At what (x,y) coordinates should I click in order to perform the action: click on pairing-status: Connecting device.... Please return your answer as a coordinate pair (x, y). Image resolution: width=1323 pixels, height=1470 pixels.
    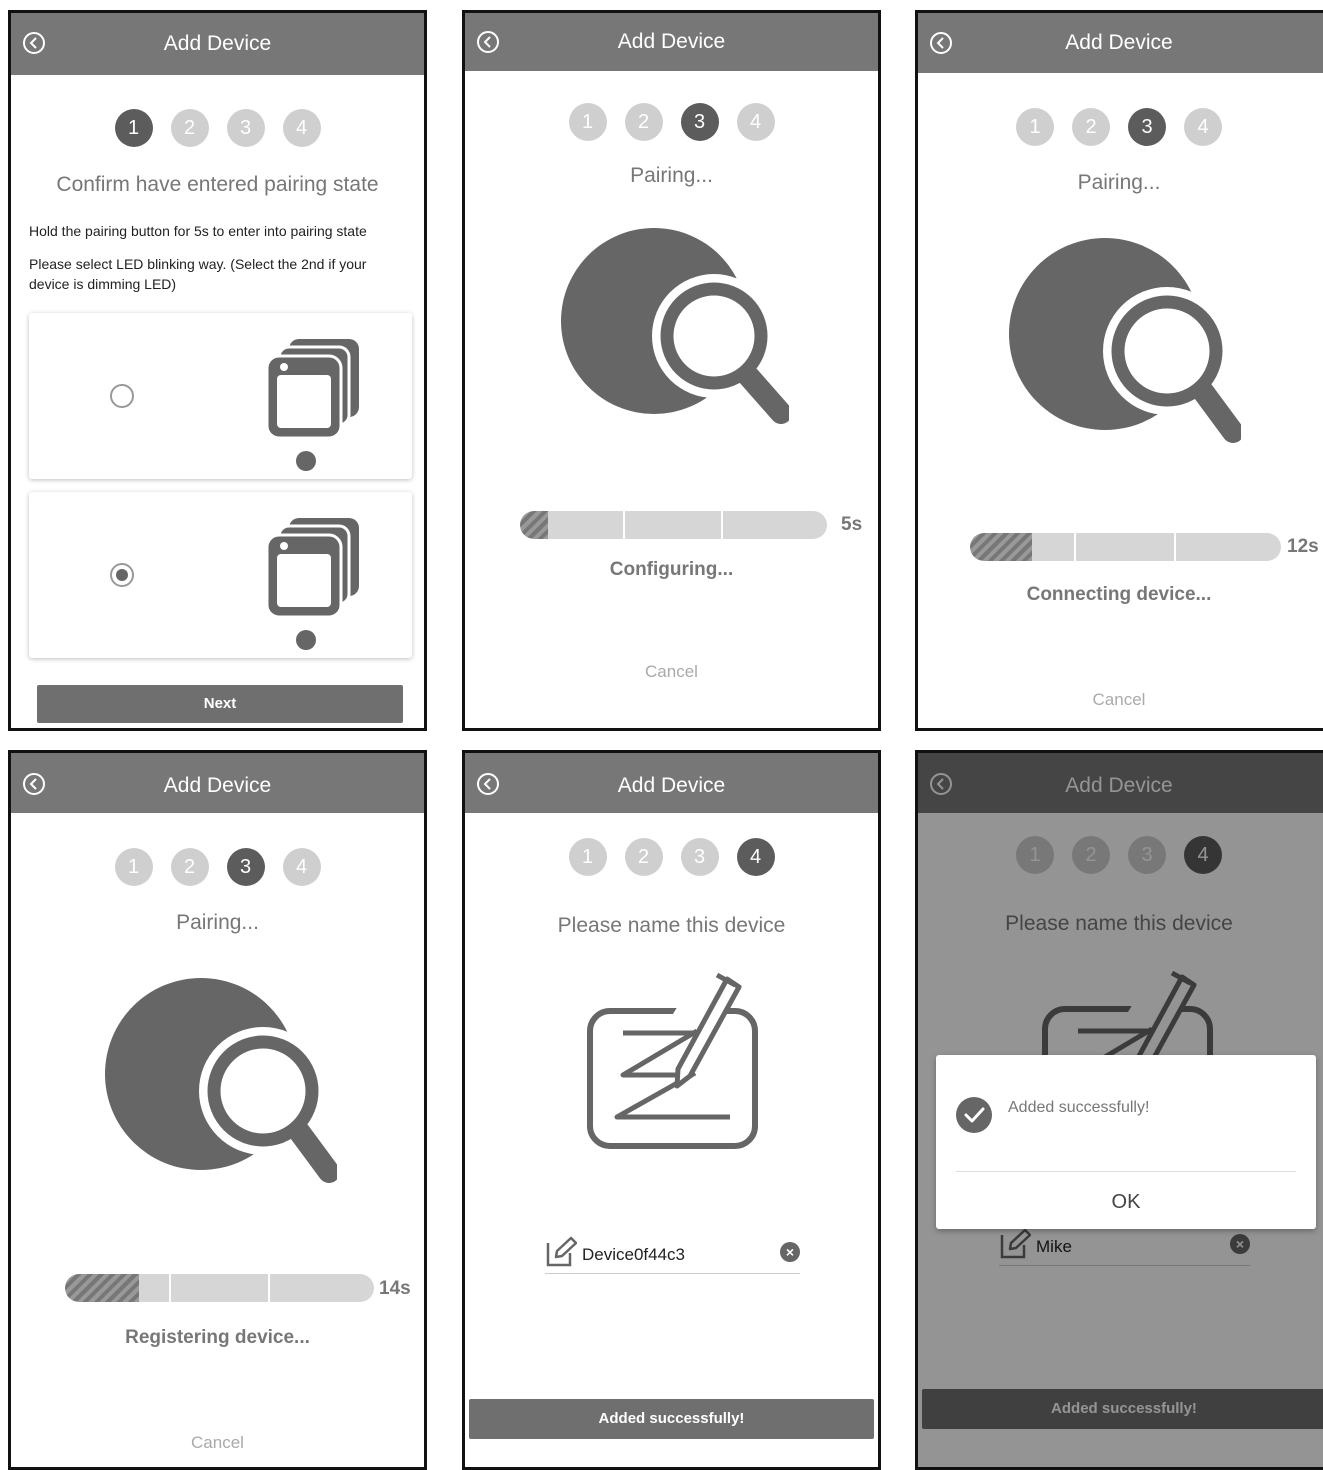
    Looking at the image, I should click on (1119, 594).